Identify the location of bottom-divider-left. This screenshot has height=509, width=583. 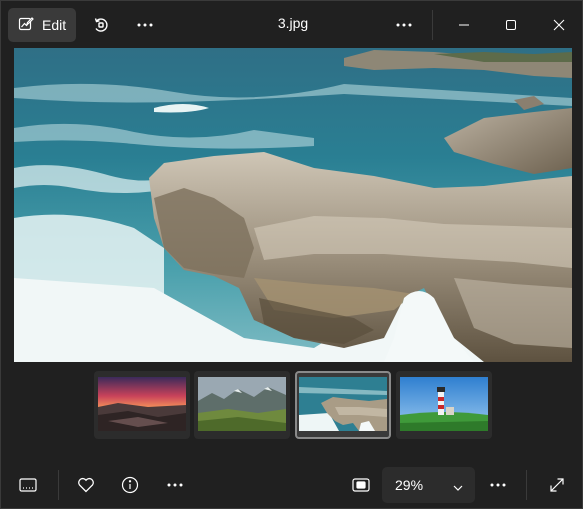
(58, 485).